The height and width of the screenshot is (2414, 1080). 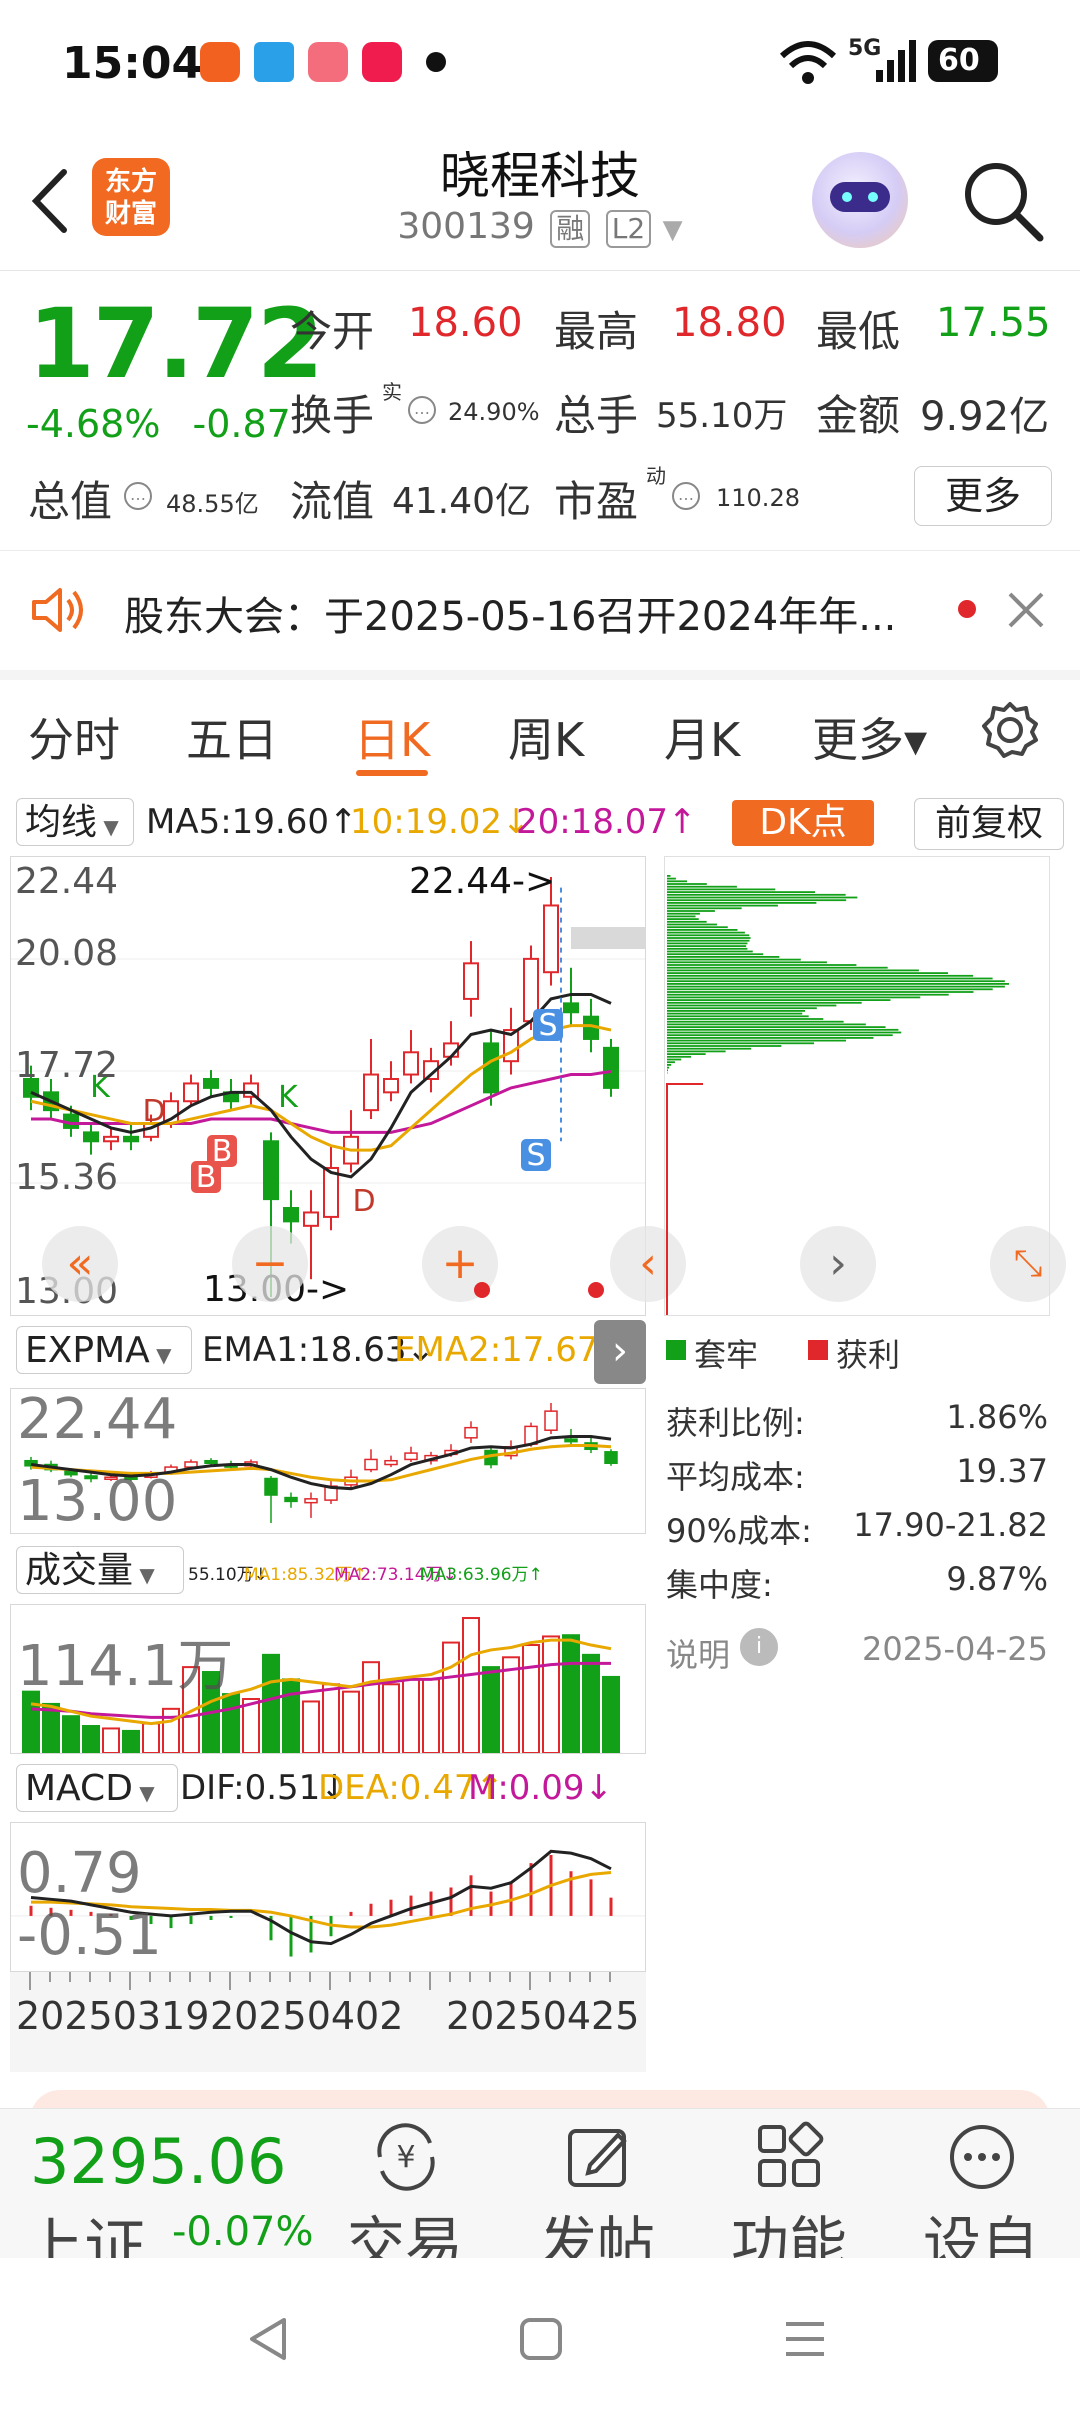 I want to click on info-icon: i, so click(x=759, y=1647).